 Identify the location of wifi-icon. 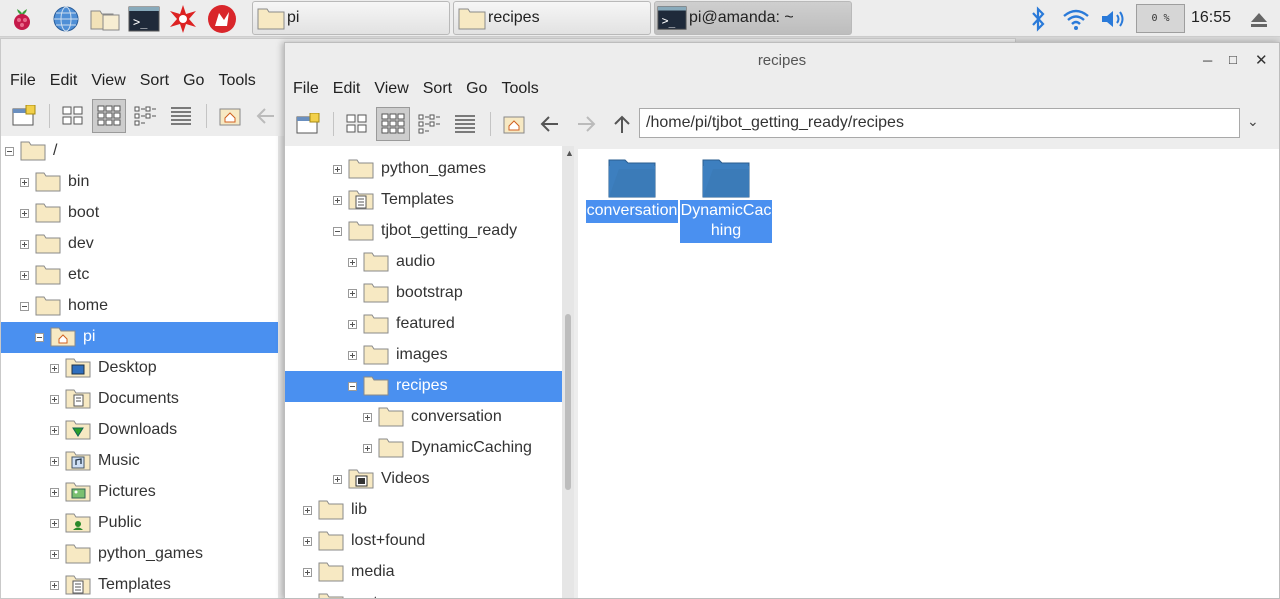
(1076, 18).